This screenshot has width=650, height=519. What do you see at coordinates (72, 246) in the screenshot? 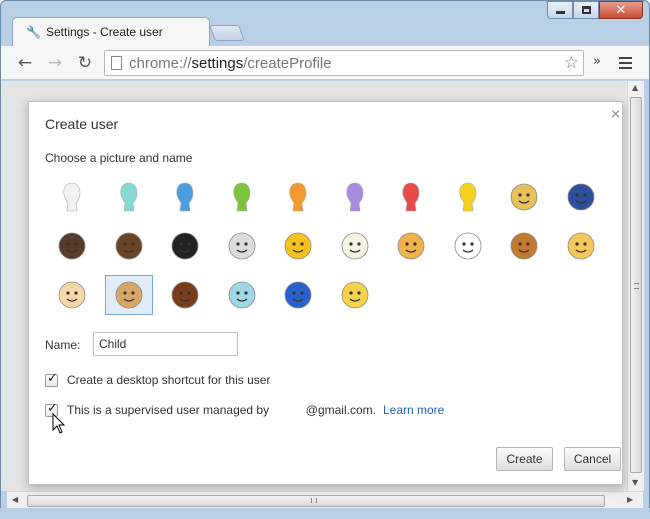
I see `businesswoman-avatar` at bounding box center [72, 246].